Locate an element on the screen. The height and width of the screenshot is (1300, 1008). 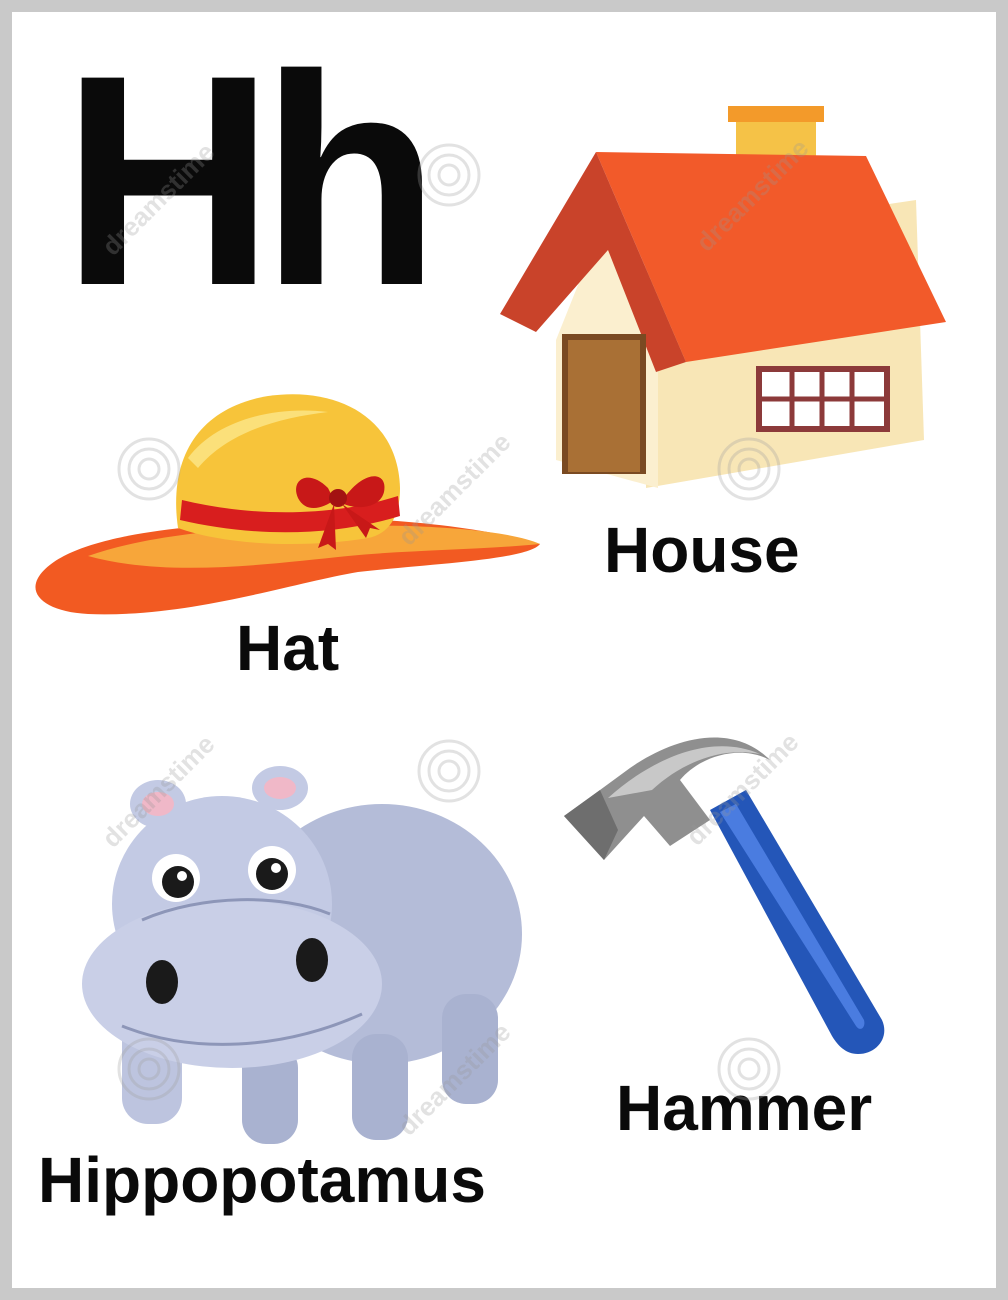
hat-icon is located at coordinates (287, 504).